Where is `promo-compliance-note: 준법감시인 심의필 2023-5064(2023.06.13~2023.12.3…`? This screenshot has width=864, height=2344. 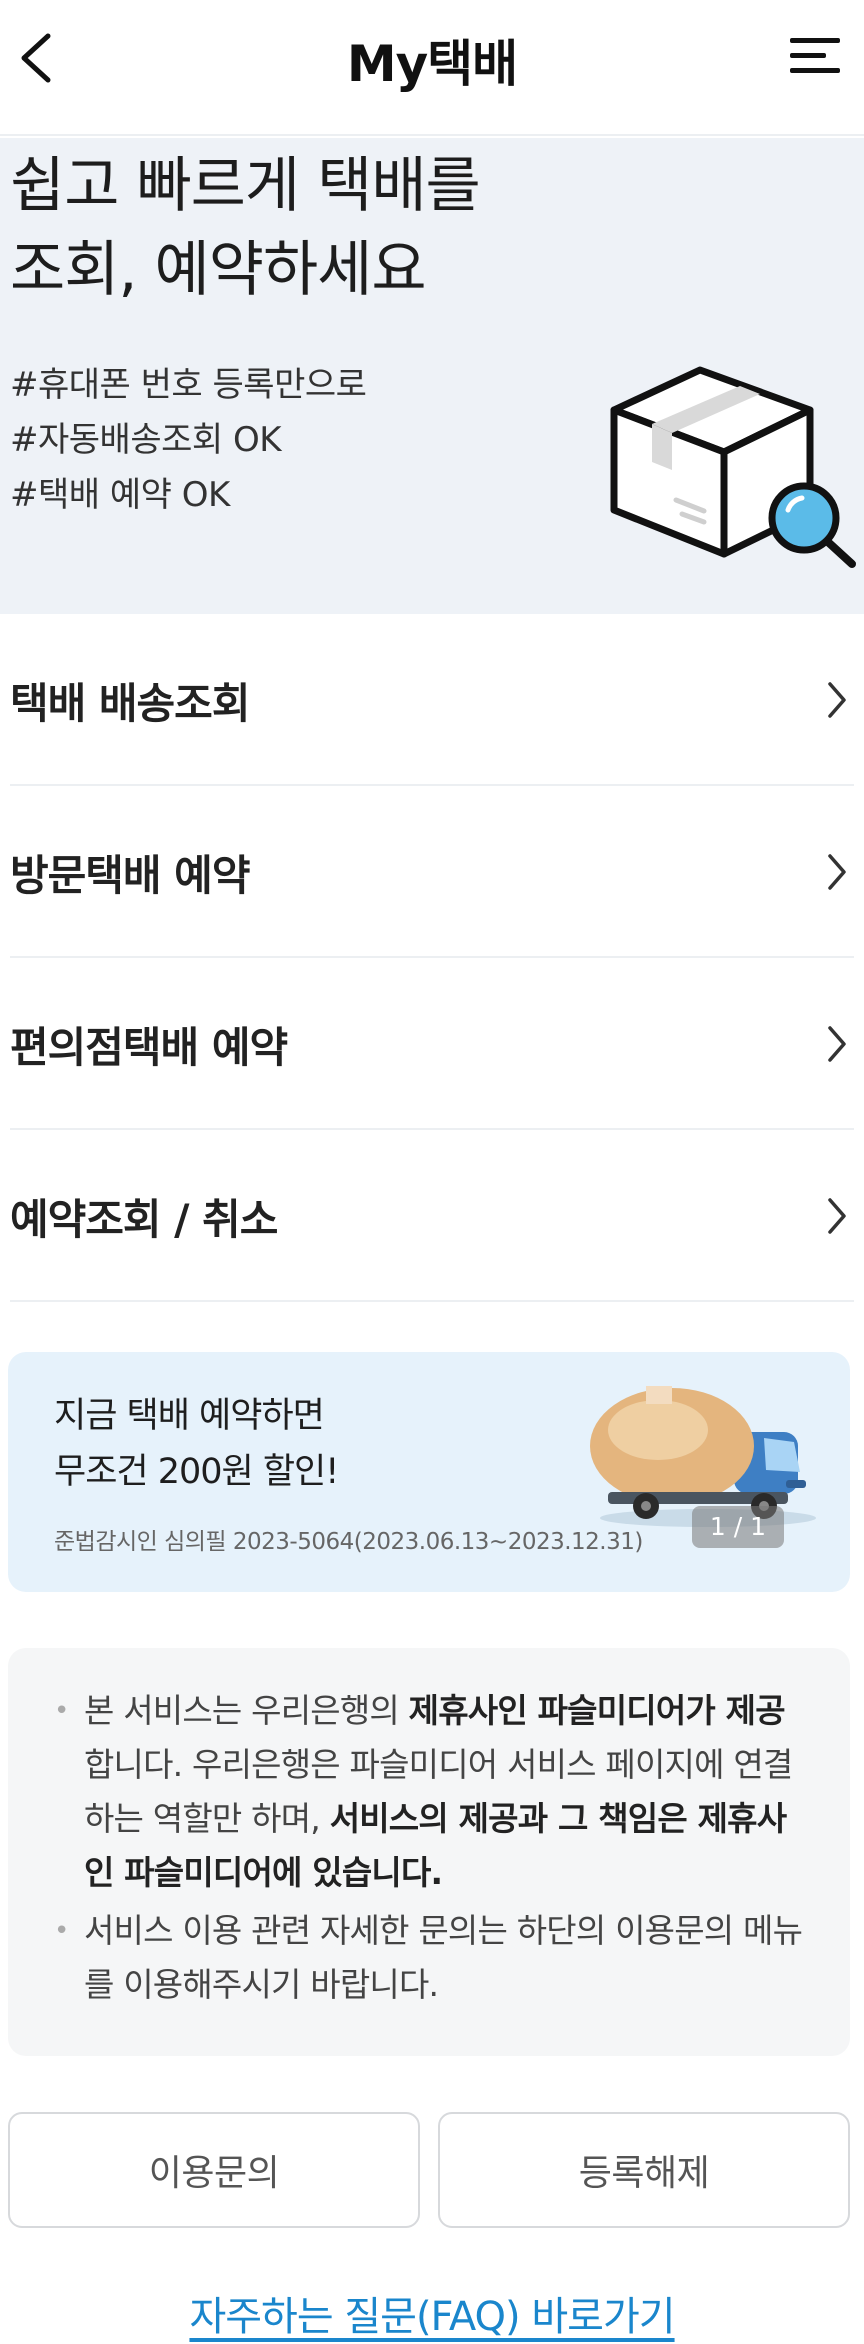 promo-compliance-note: 준법감시인 심의필 2023-5064(2023.06.13~2023.12.3… is located at coordinates (348, 1542).